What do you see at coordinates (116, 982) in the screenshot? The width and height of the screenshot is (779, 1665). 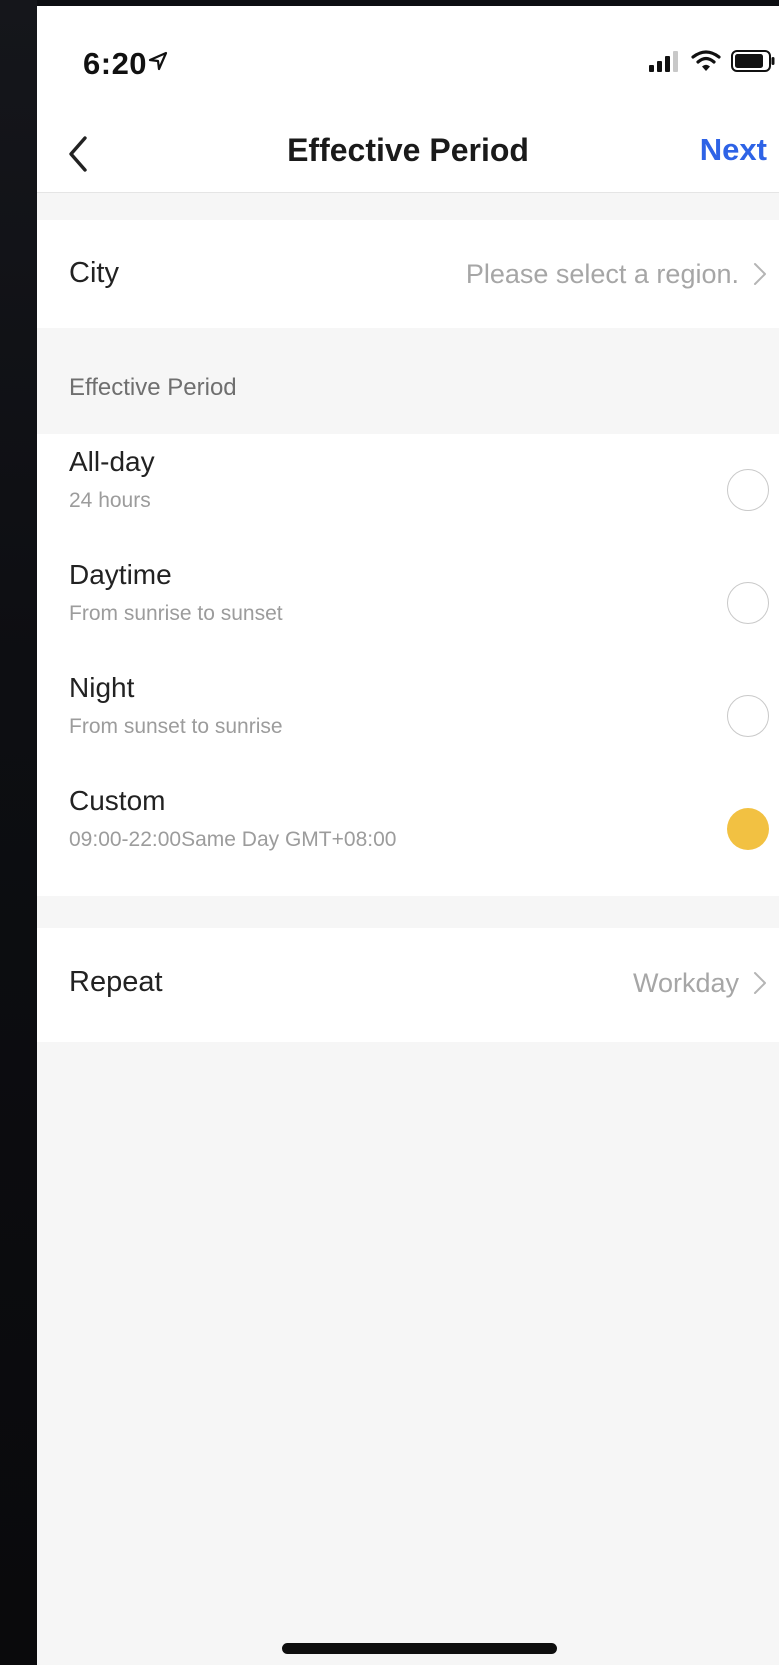 I see `repeat-label: Repeat` at bounding box center [116, 982].